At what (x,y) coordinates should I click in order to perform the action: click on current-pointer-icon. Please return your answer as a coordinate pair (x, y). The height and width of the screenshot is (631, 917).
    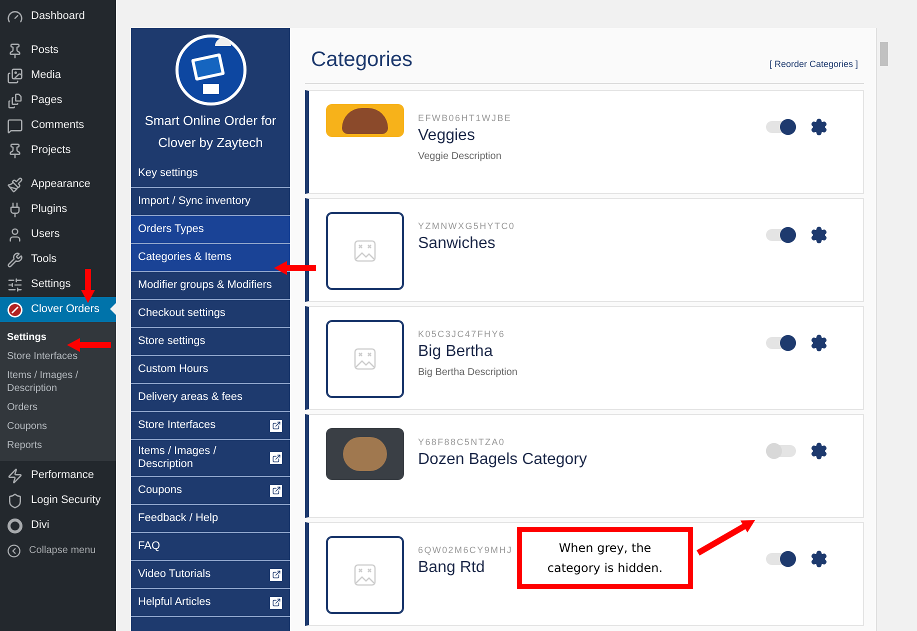
    Looking at the image, I should click on (113, 309).